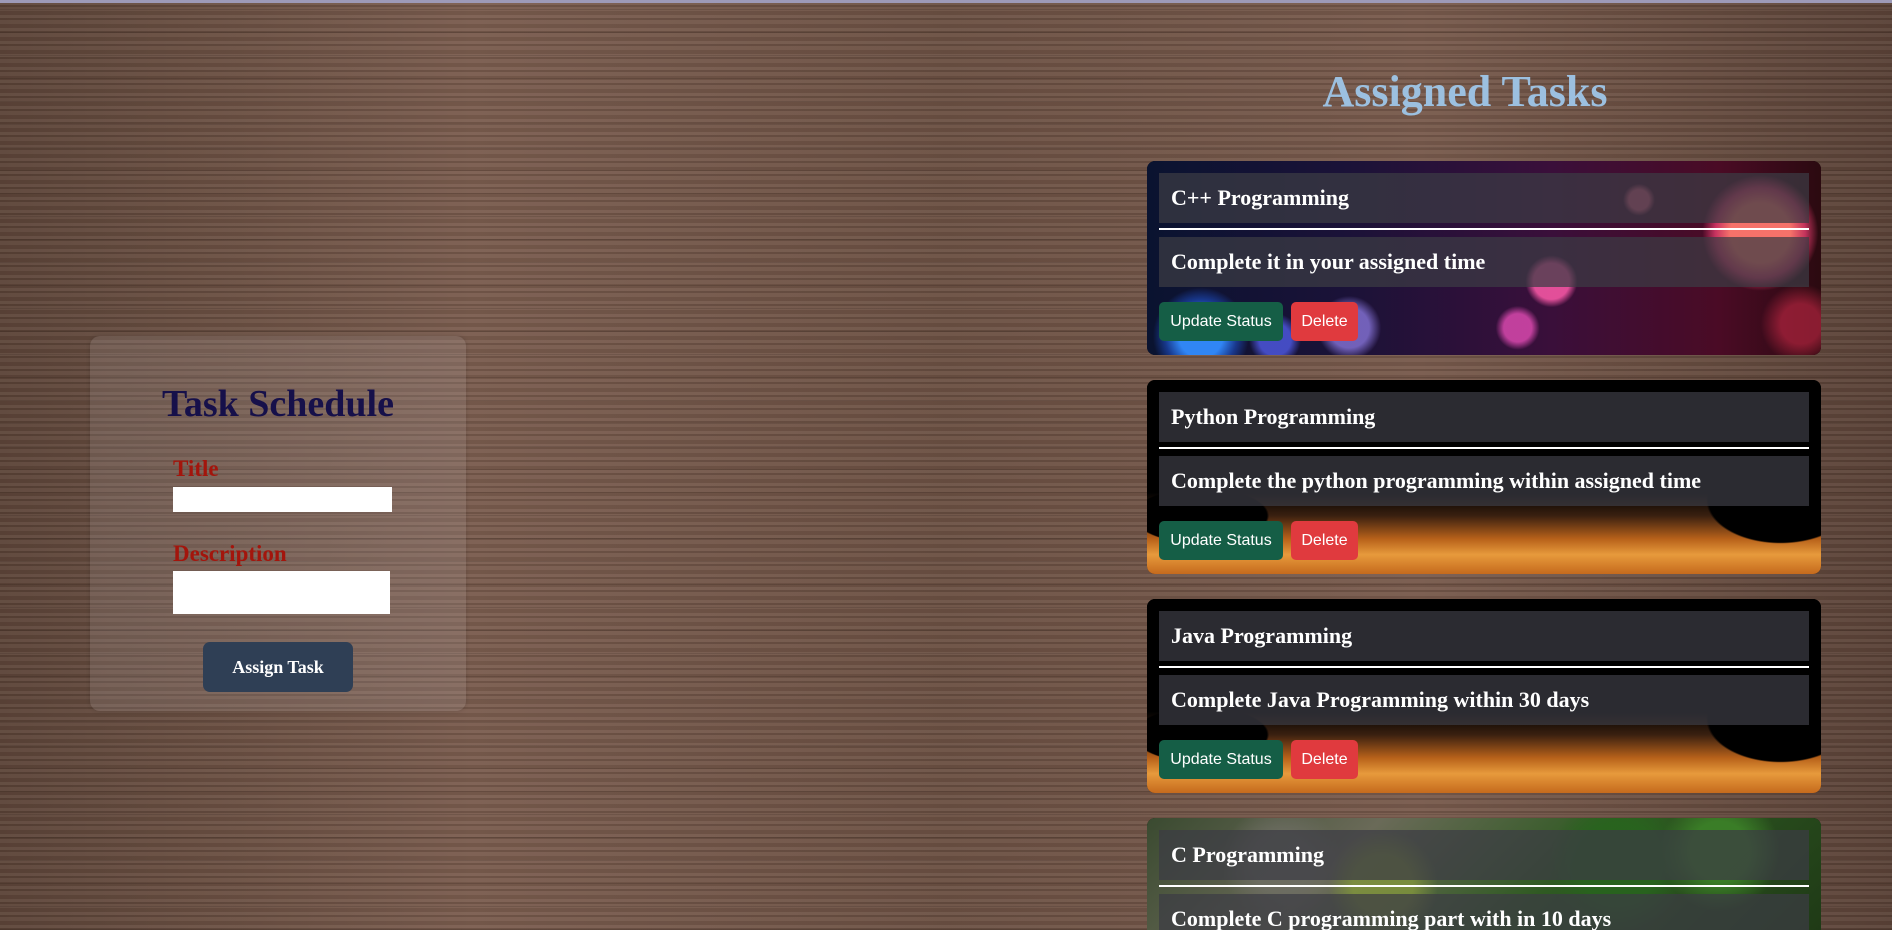  I want to click on task-title: C Programming, so click(1484, 855).